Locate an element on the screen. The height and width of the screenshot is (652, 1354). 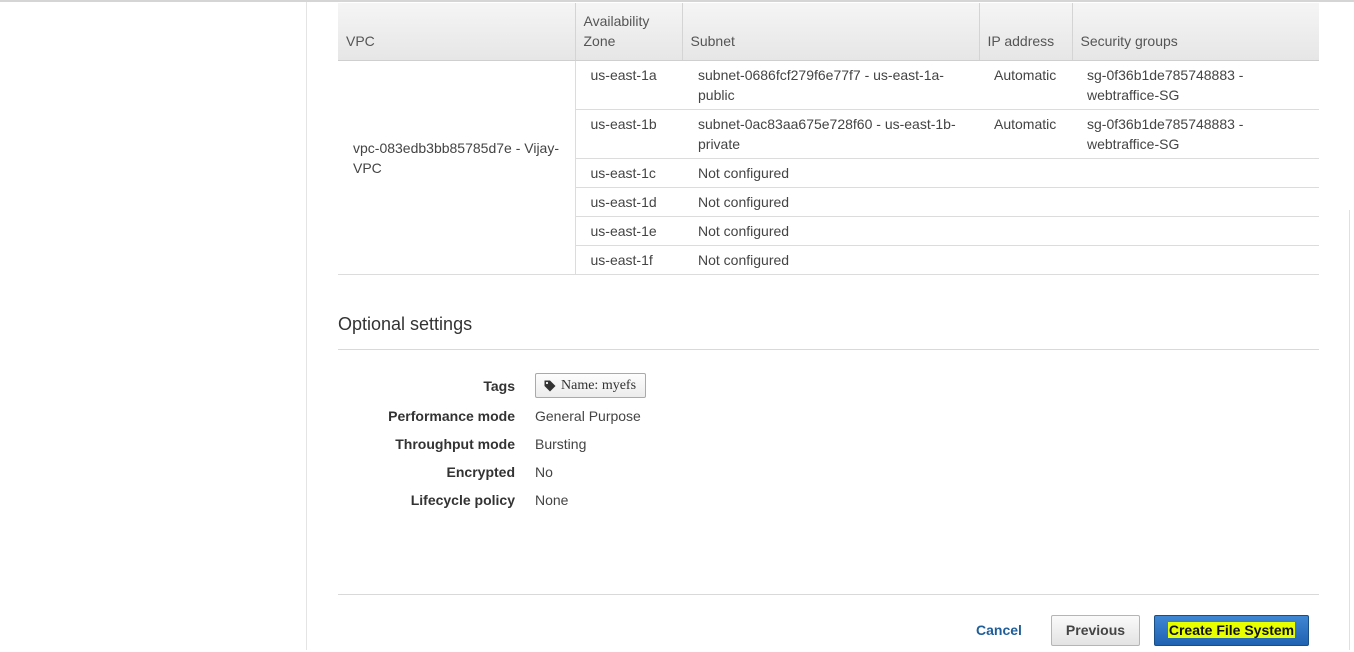
lifecycle-policy-label: Lifecycle policy is located at coordinates (462, 500).